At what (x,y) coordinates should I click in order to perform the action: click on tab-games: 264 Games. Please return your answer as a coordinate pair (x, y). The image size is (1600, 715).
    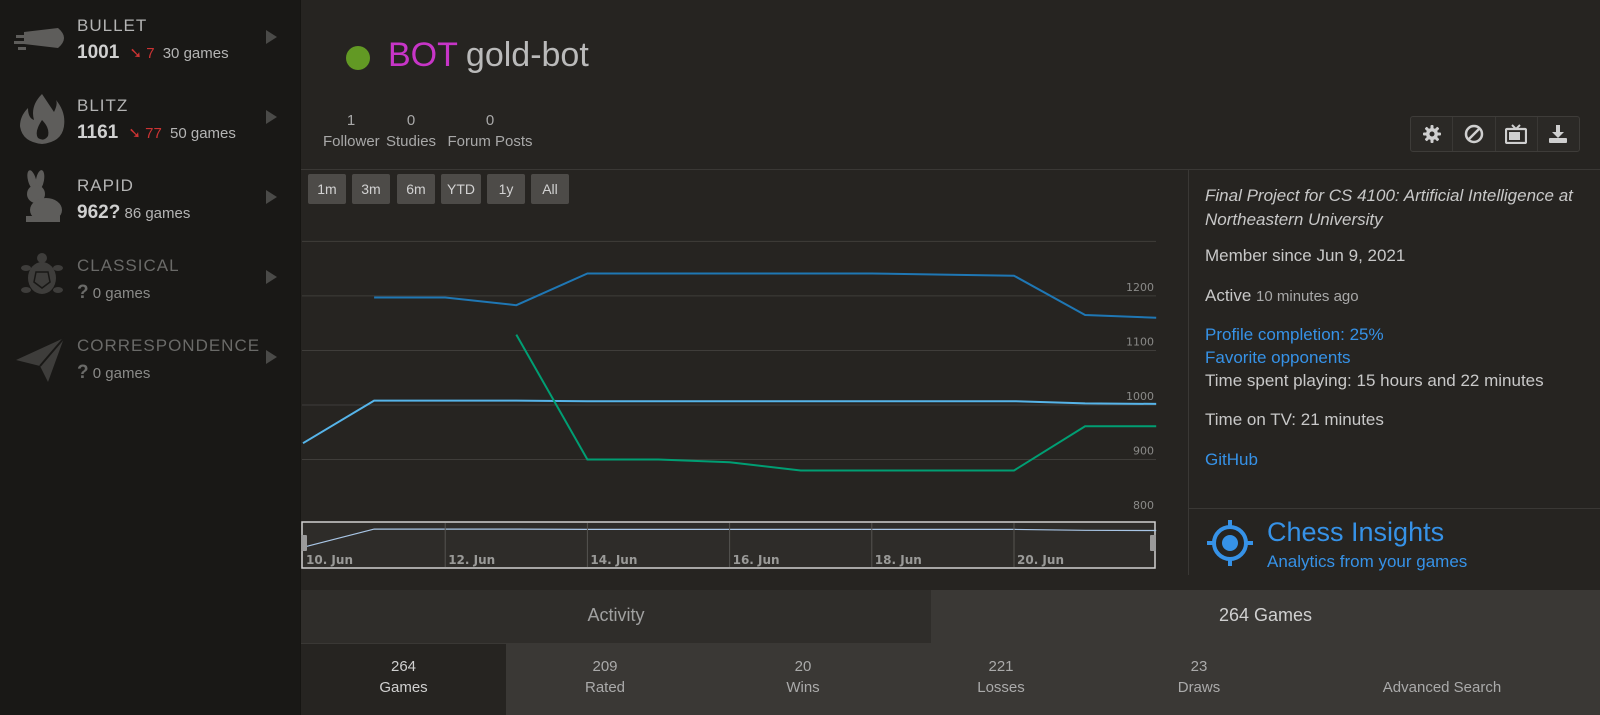
    Looking at the image, I should click on (1265, 617).